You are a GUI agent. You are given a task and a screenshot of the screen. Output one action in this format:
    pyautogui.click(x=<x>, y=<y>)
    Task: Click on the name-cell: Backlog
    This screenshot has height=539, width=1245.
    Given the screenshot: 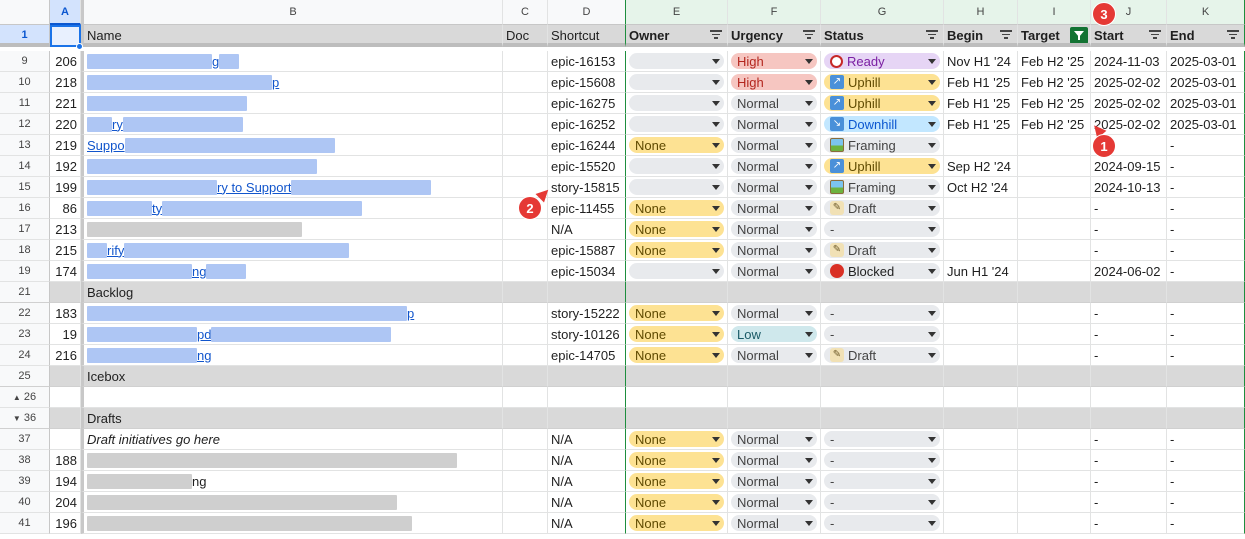 What is the action you would take?
    pyautogui.click(x=292, y=292)
    